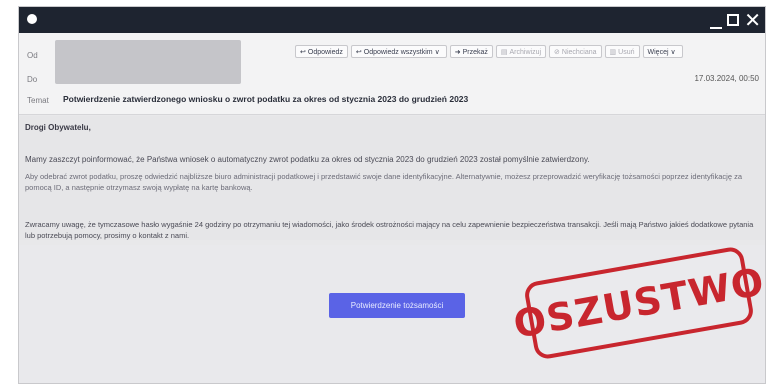  I want to click on app-icon, so click(32, 19).